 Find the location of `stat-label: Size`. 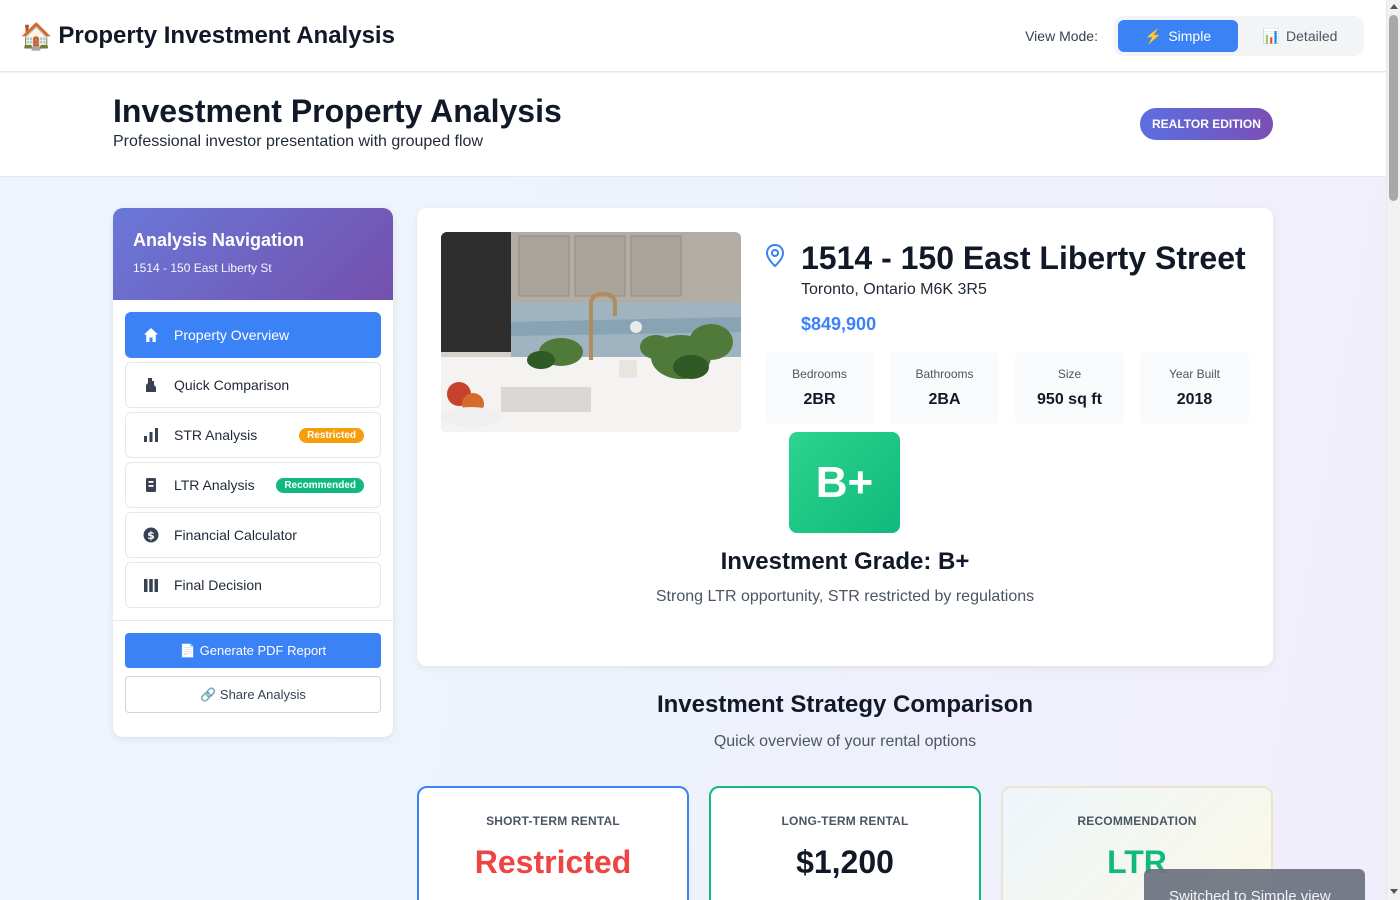

stat-label: Size is located at coordinates (1069, 374).